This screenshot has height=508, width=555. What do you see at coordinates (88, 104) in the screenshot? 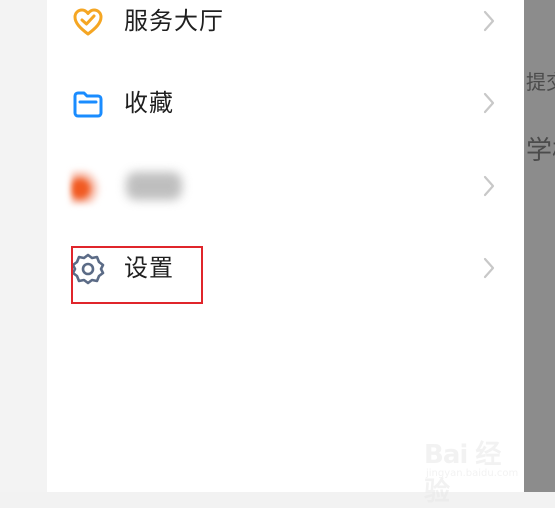
I see `folder-icon` at bounding box center [88, 104].